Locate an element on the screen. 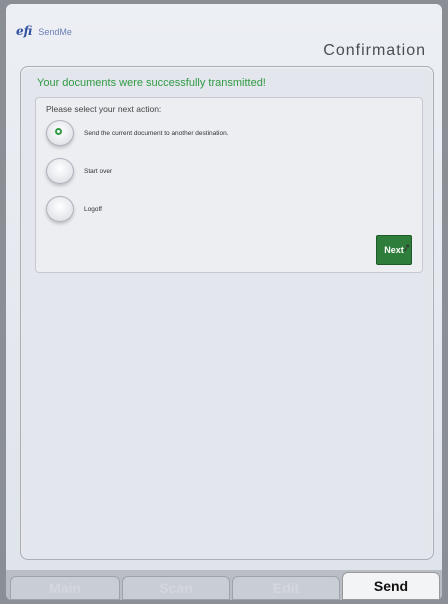 Image resolution: width=448 pixels, height=604 pixels. tab-send: Send is located at coordinates (391, 586).